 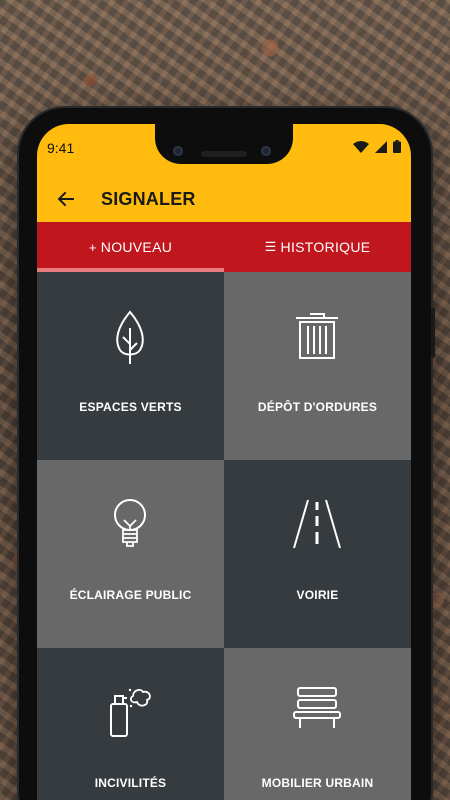 I want to click on category-incivilites: INCIVILITÉS, so click(x=130, y=724).